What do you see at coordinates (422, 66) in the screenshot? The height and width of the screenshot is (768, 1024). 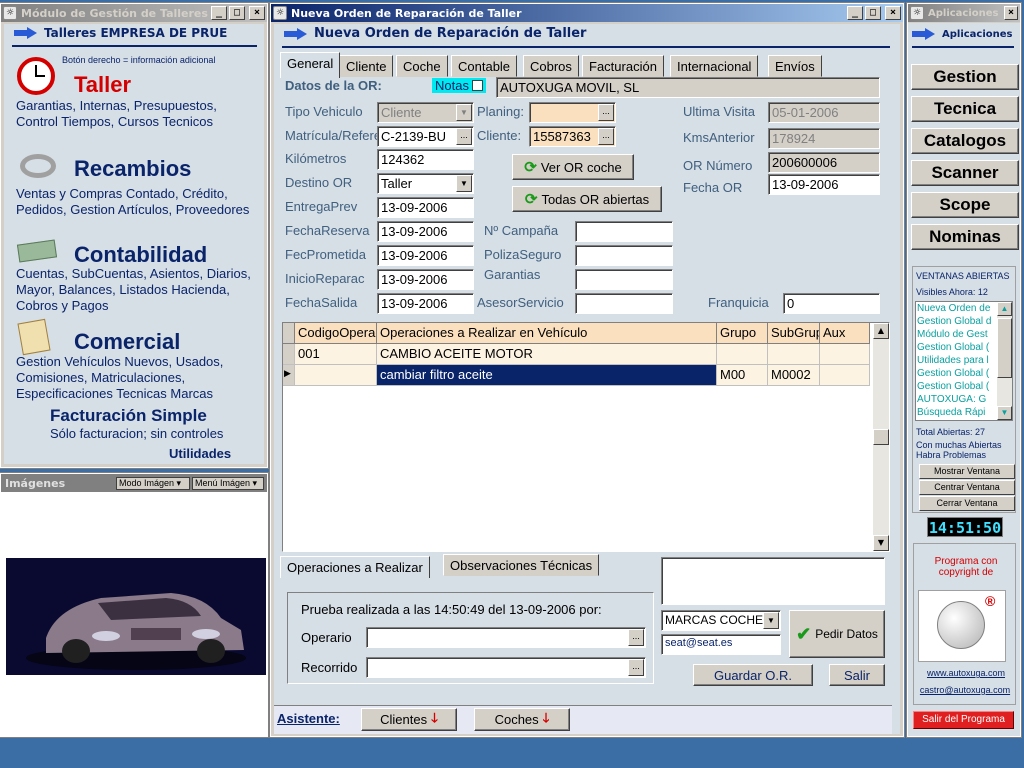 I see `tab-coche: Coche` at bounding box center [422, 66].